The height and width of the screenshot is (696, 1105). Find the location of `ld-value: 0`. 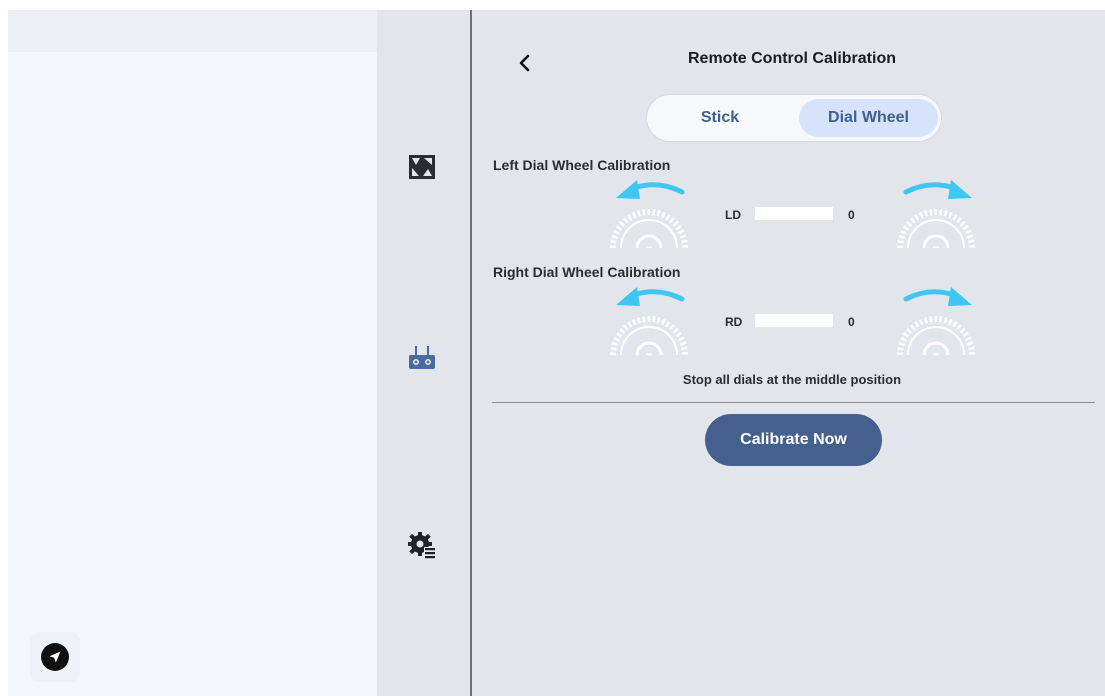

ld-value: 0 is located at coordinates (851, 215).